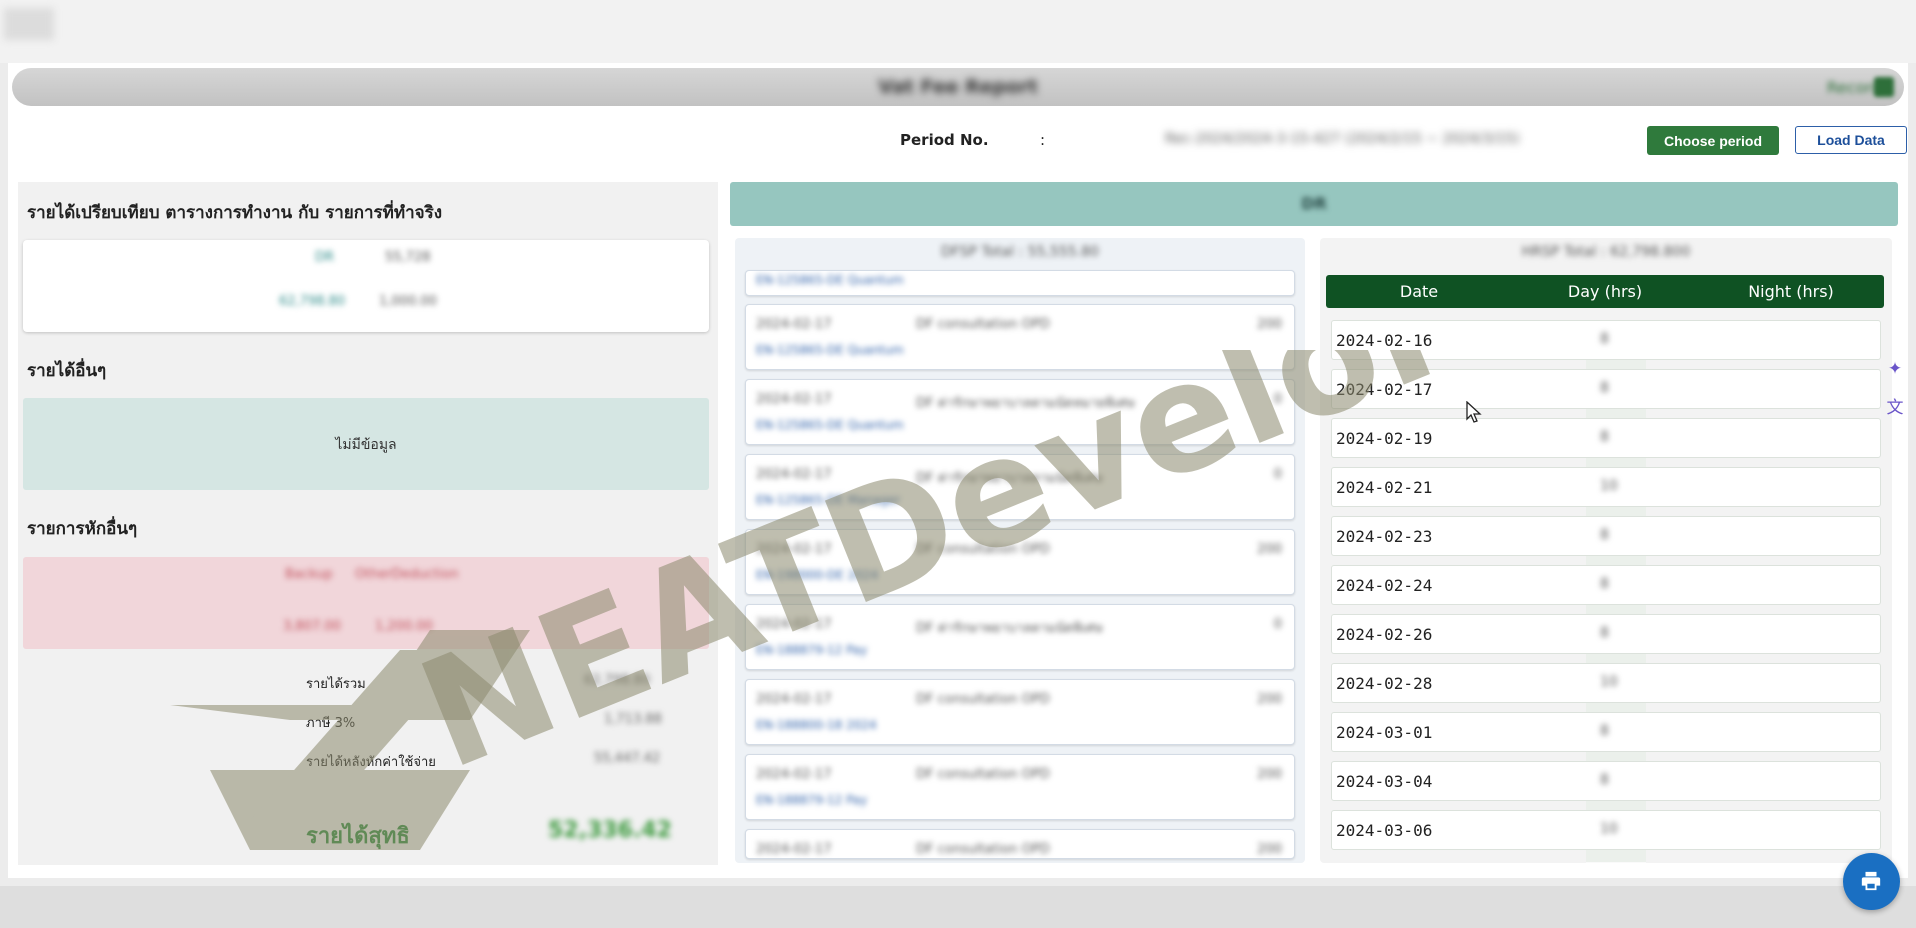 This screenshot has height=928, width=1916. Describe the element at coordinates (1020, 283) in the screenshot. I see `list-item: EN-125865-DE Quantum` at that location.